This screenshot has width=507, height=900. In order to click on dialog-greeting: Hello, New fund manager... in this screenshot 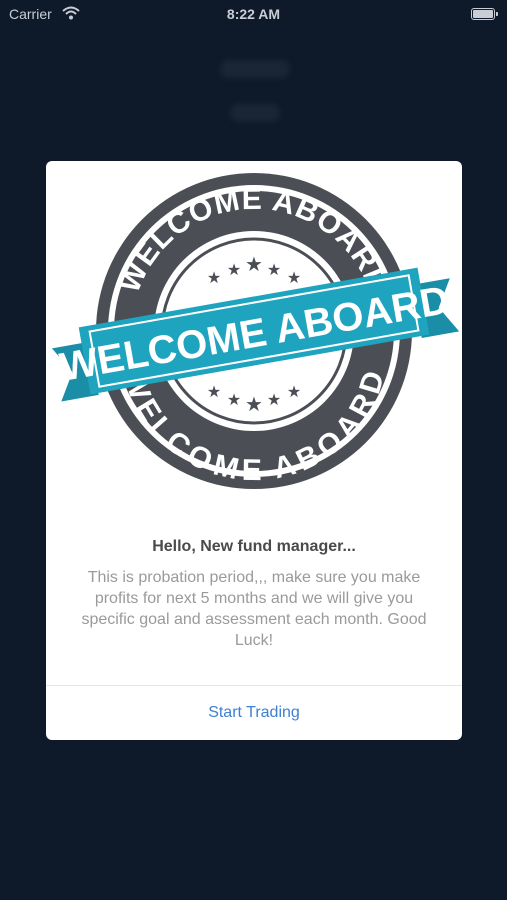, I will do `click(254, 546)`.